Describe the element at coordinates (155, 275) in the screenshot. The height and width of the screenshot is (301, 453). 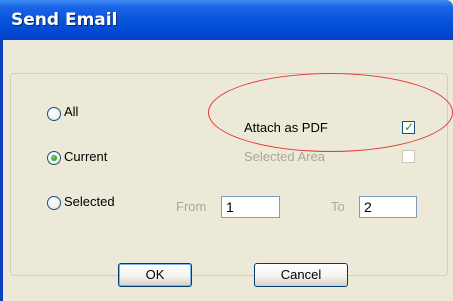
I see `ok-button: OK` at that location.